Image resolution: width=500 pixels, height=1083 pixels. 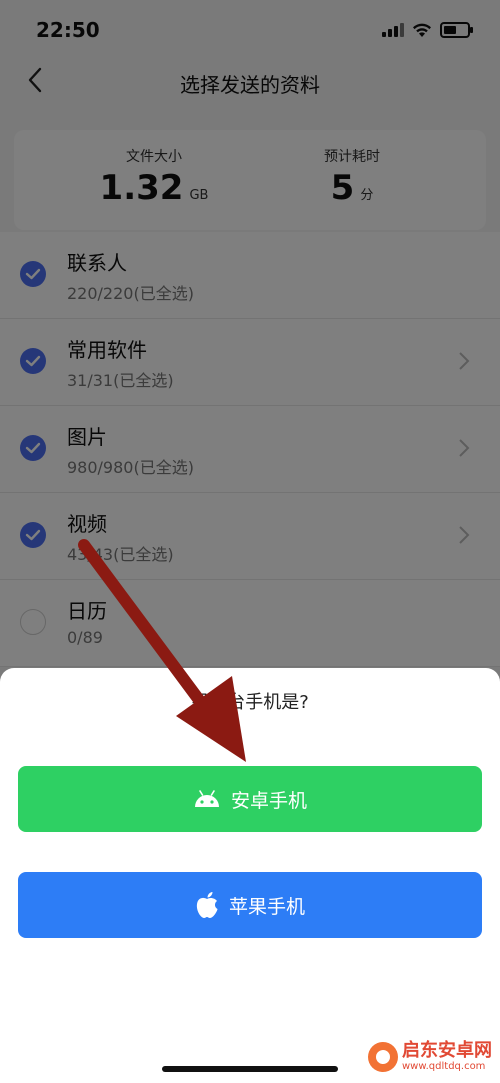 I want to click on apple-phone-label: 苹果手机, so click(x=266, y=906).